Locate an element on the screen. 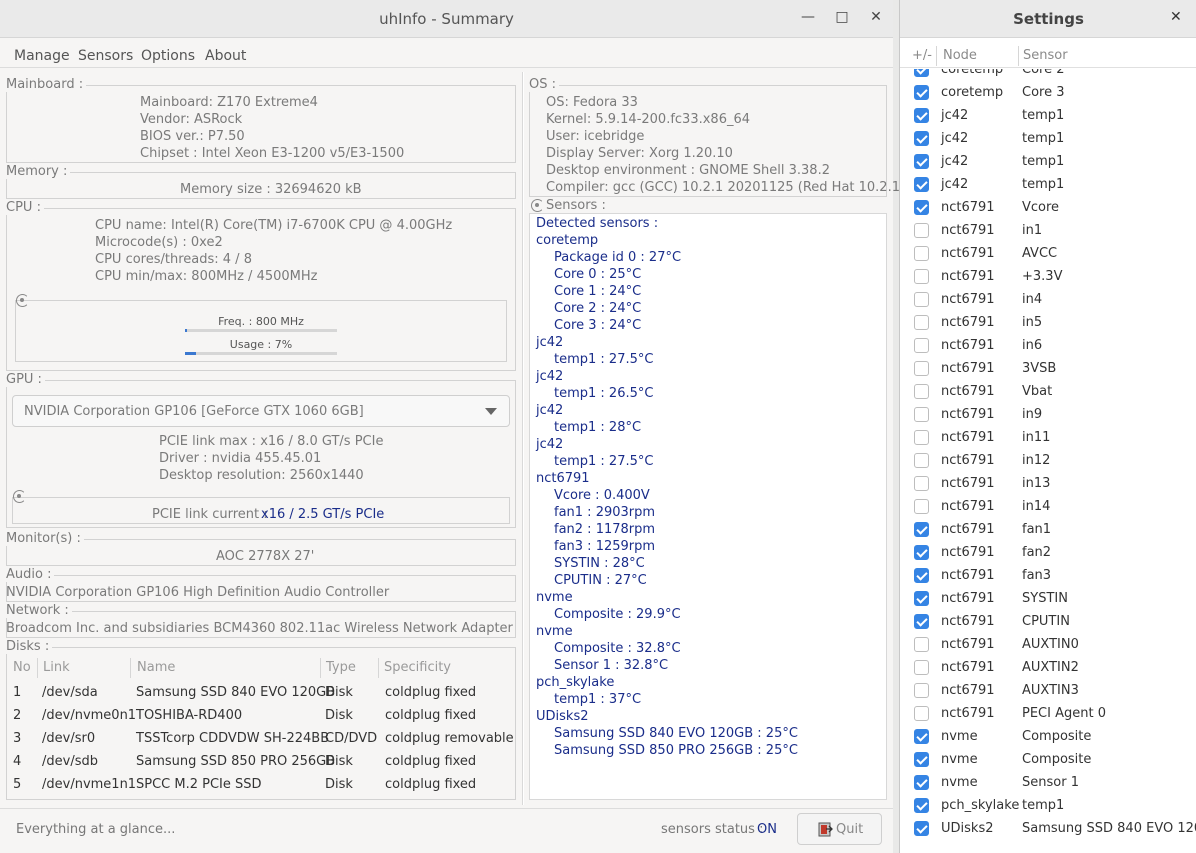 The height and width of the screenshot is (853, 1196). settings-row: nct6791 AVCC is located at coordinates (1048, 254).